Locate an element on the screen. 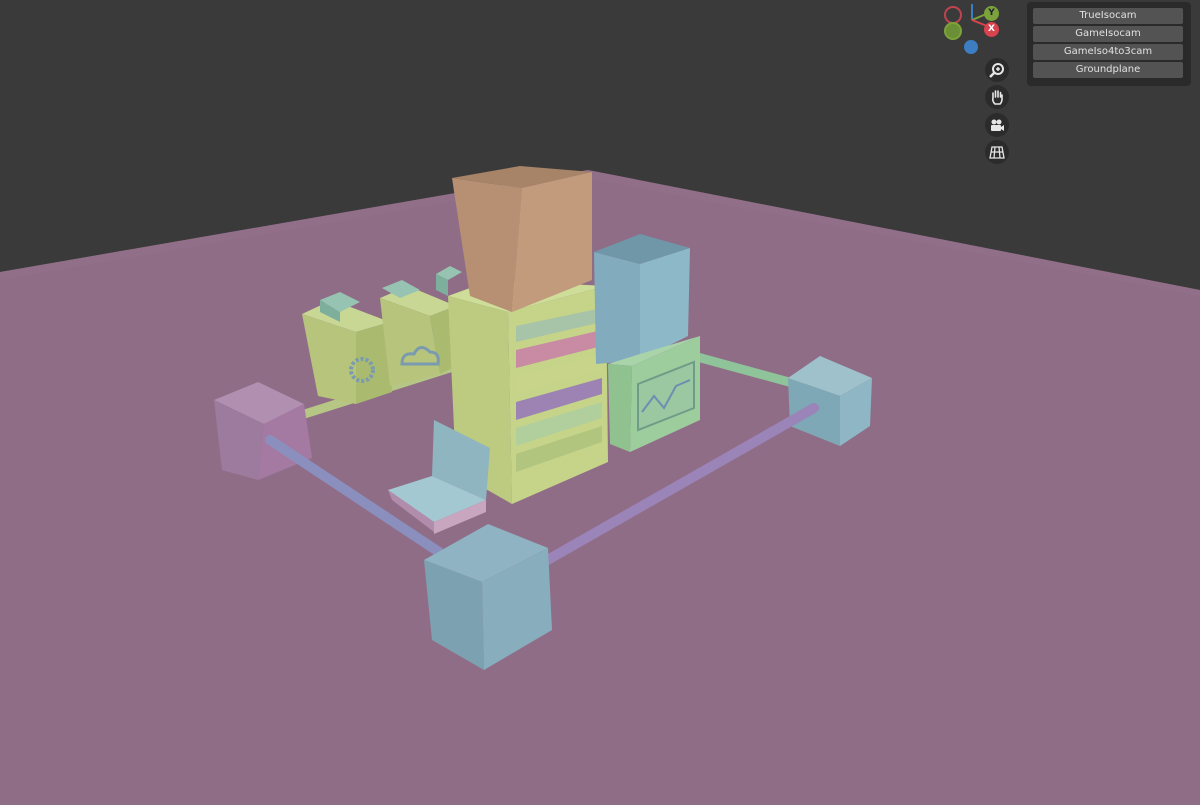 The width and height of the screenshot is (1200, 805). axis-x-ball: X is located at coordinates (991, 29).